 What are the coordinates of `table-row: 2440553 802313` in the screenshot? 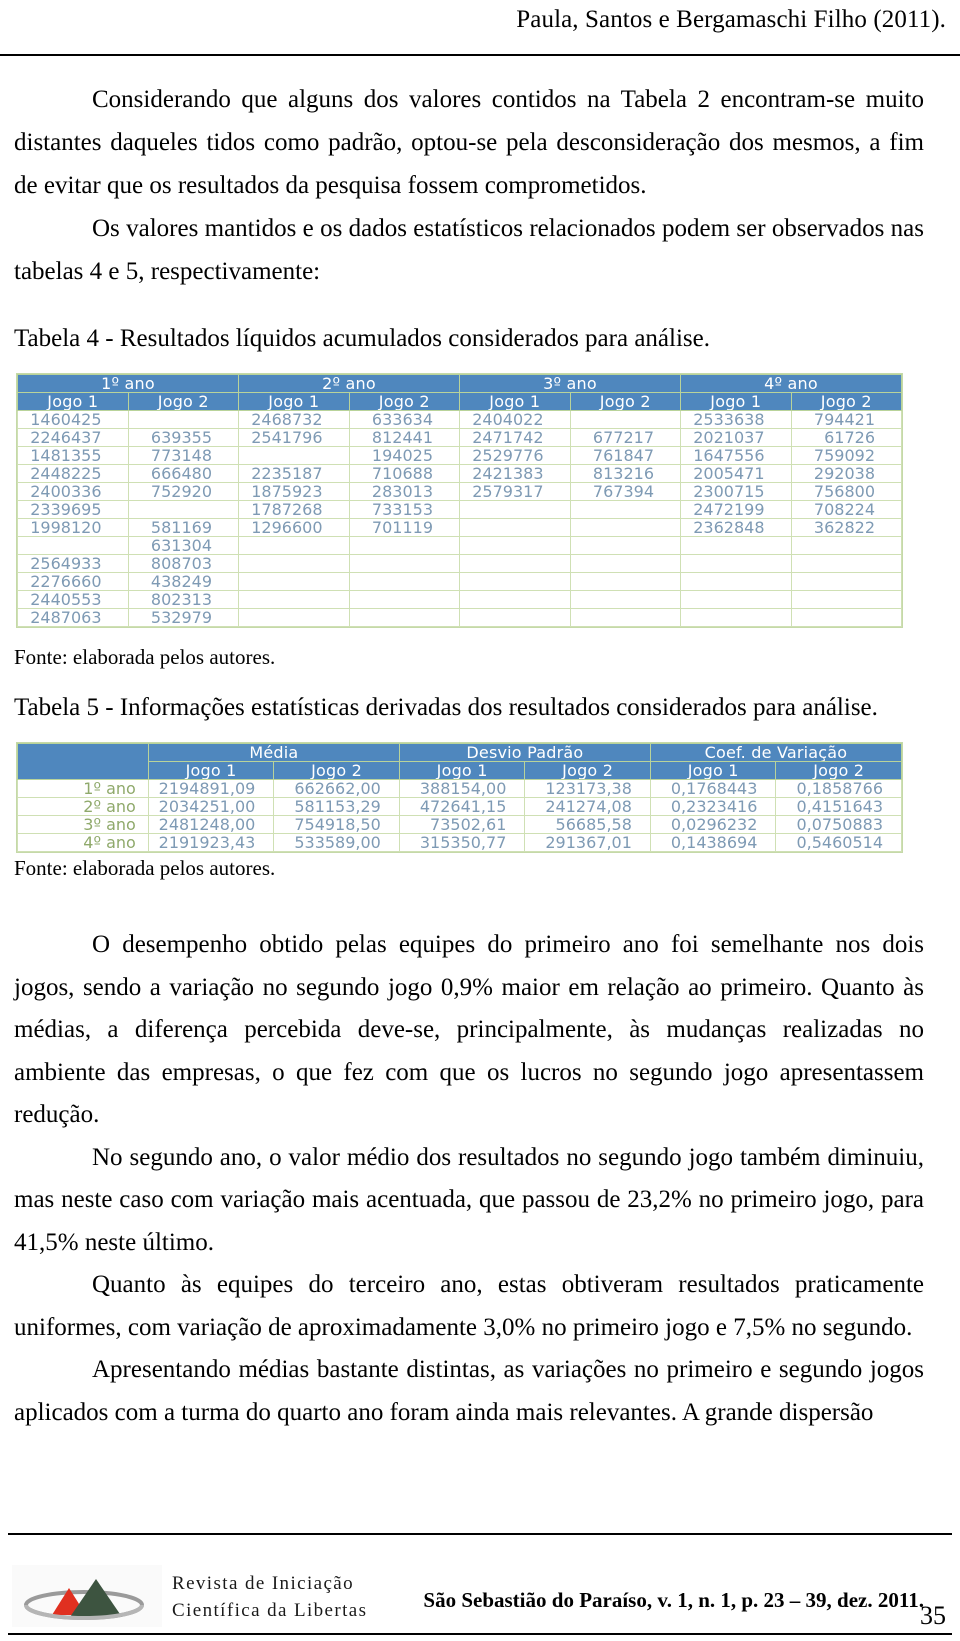 It's located at (459, 599).